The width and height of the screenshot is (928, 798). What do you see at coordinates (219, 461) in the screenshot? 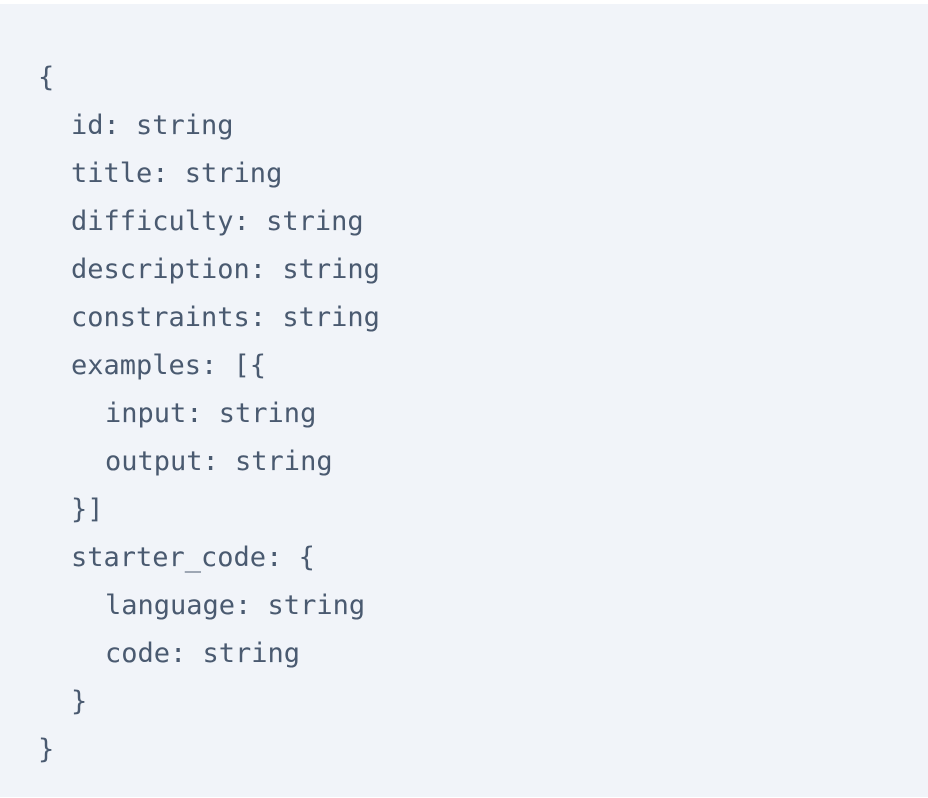
I see `code-line: output: string` at bounding box center [219, 461].